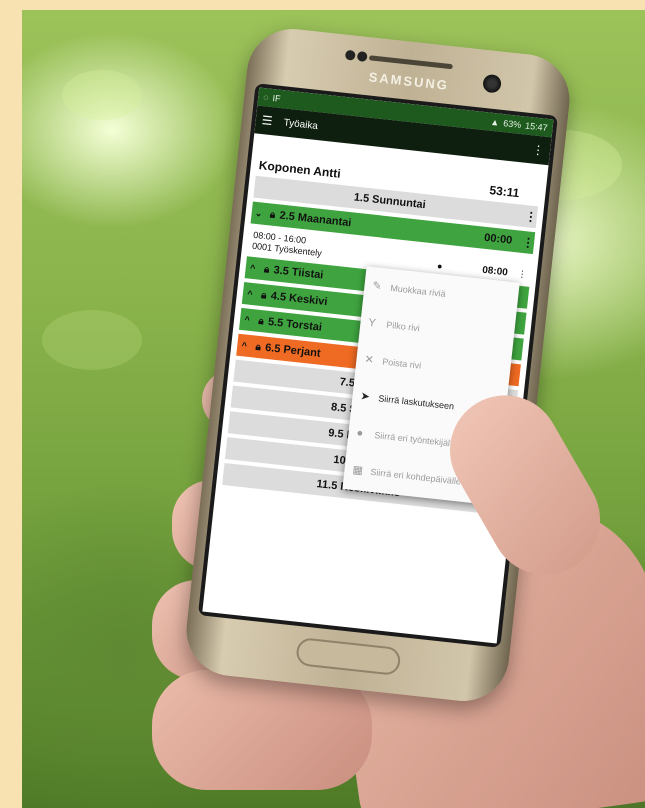 The height and width of the screenshot is (808, 645). Describe the element at coordinates (377, 286) in the screenshot. I see `pencil-icon: ✎` at that location.